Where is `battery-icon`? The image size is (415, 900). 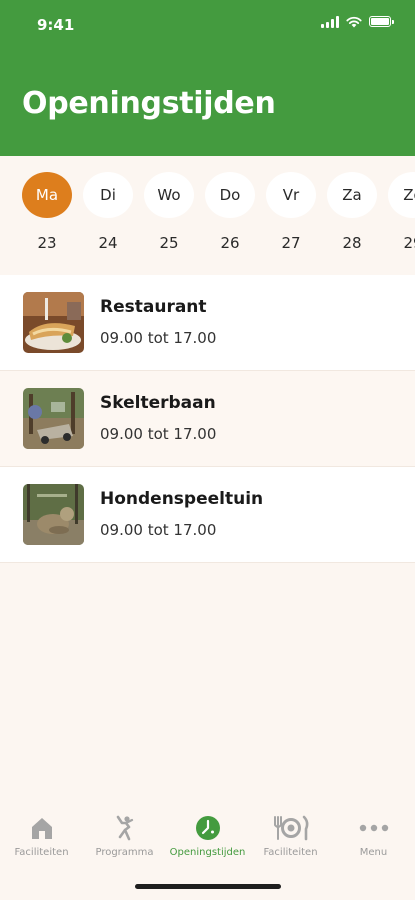 battery-icon is located at coordinates (381, 21).